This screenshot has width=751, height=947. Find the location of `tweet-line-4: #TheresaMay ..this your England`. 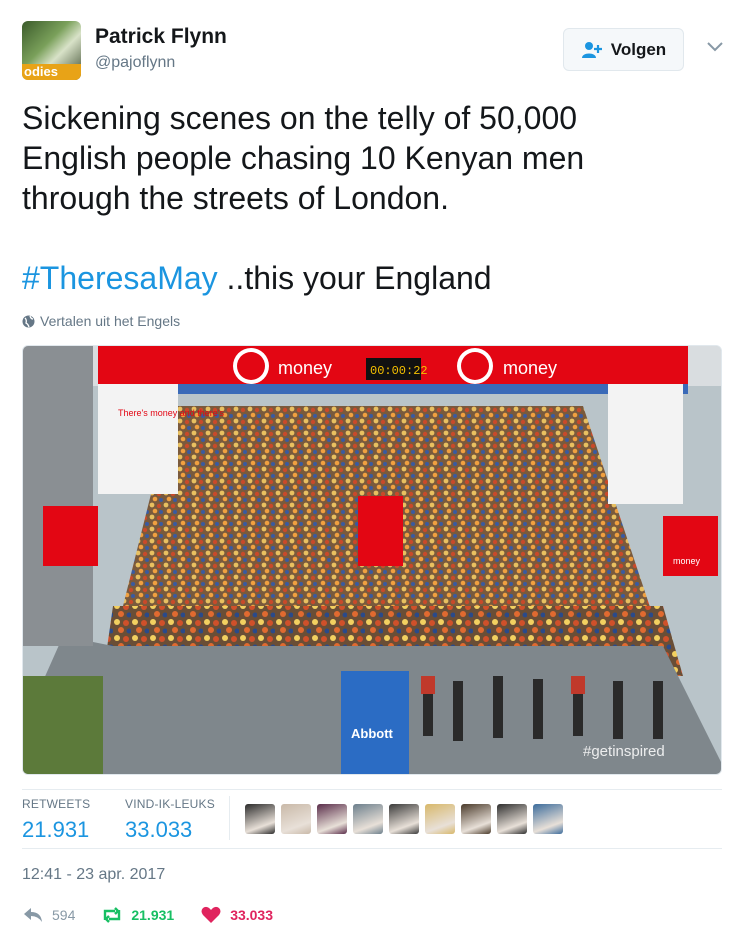

tweet-line-4: #TheresaMay ..this your England is located at coordinates (372, 278).